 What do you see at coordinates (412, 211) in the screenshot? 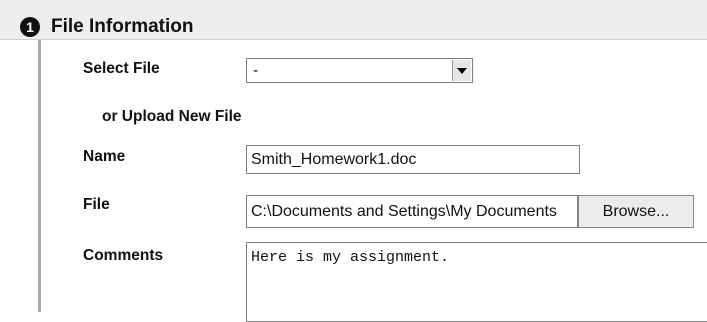
I see `file-path-input` at bounding box center [412, 211].